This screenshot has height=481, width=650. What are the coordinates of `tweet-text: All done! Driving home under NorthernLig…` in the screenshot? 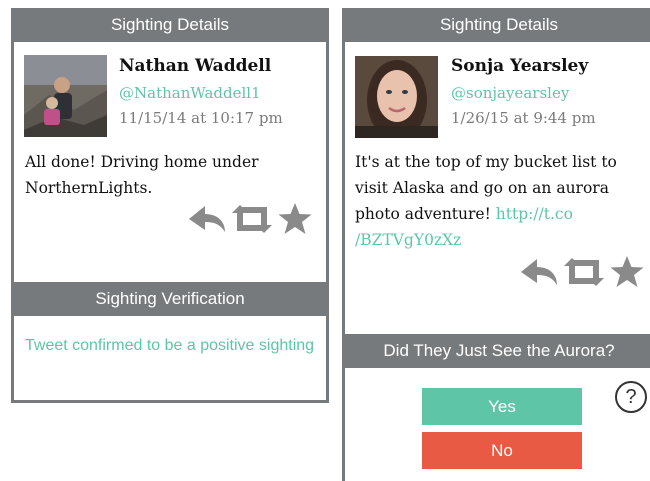 It's located at (170, 175).